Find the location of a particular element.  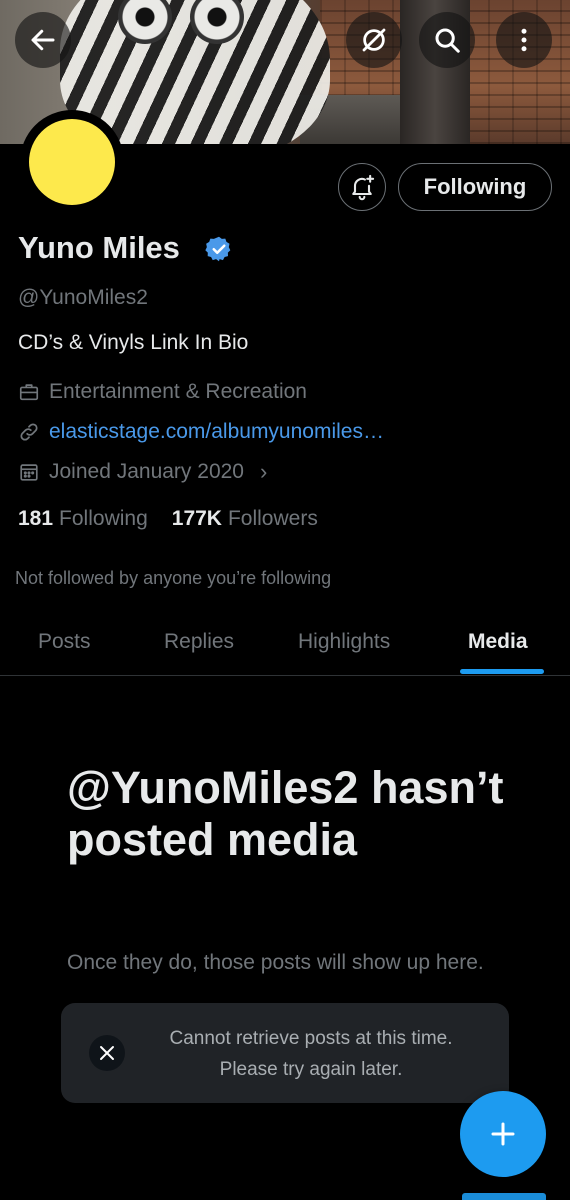

not-followed-note: Not followed by anyone you’re following is located at coordinates (173, 578).